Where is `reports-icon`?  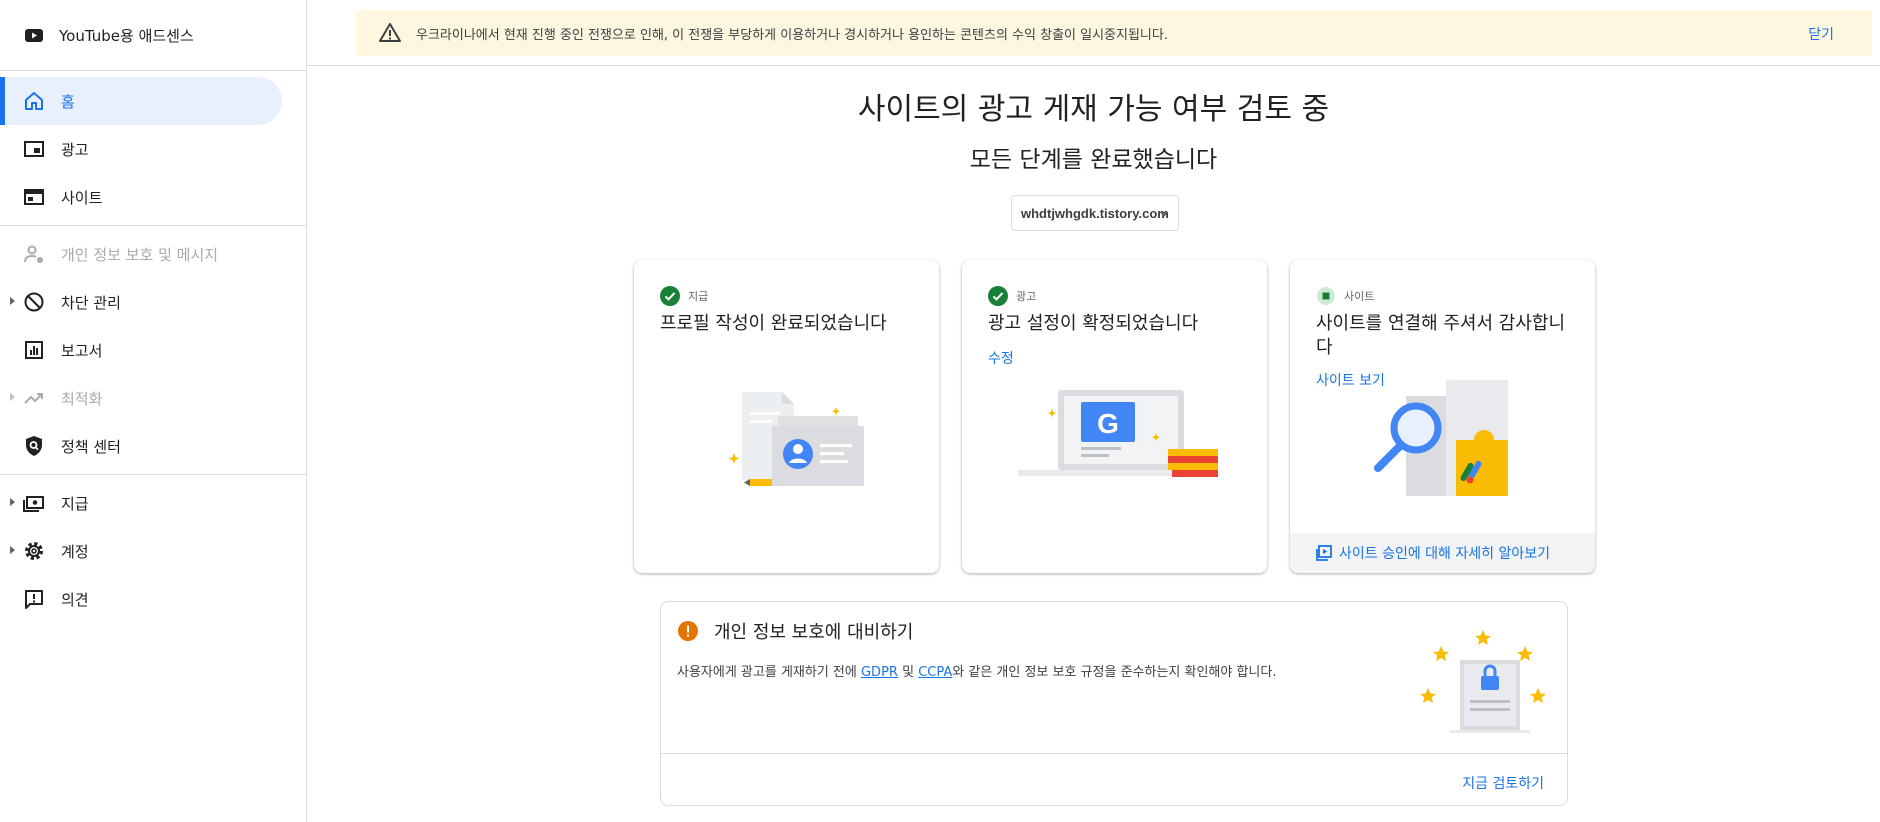 reports-icon is located at coordinates (34, 350).